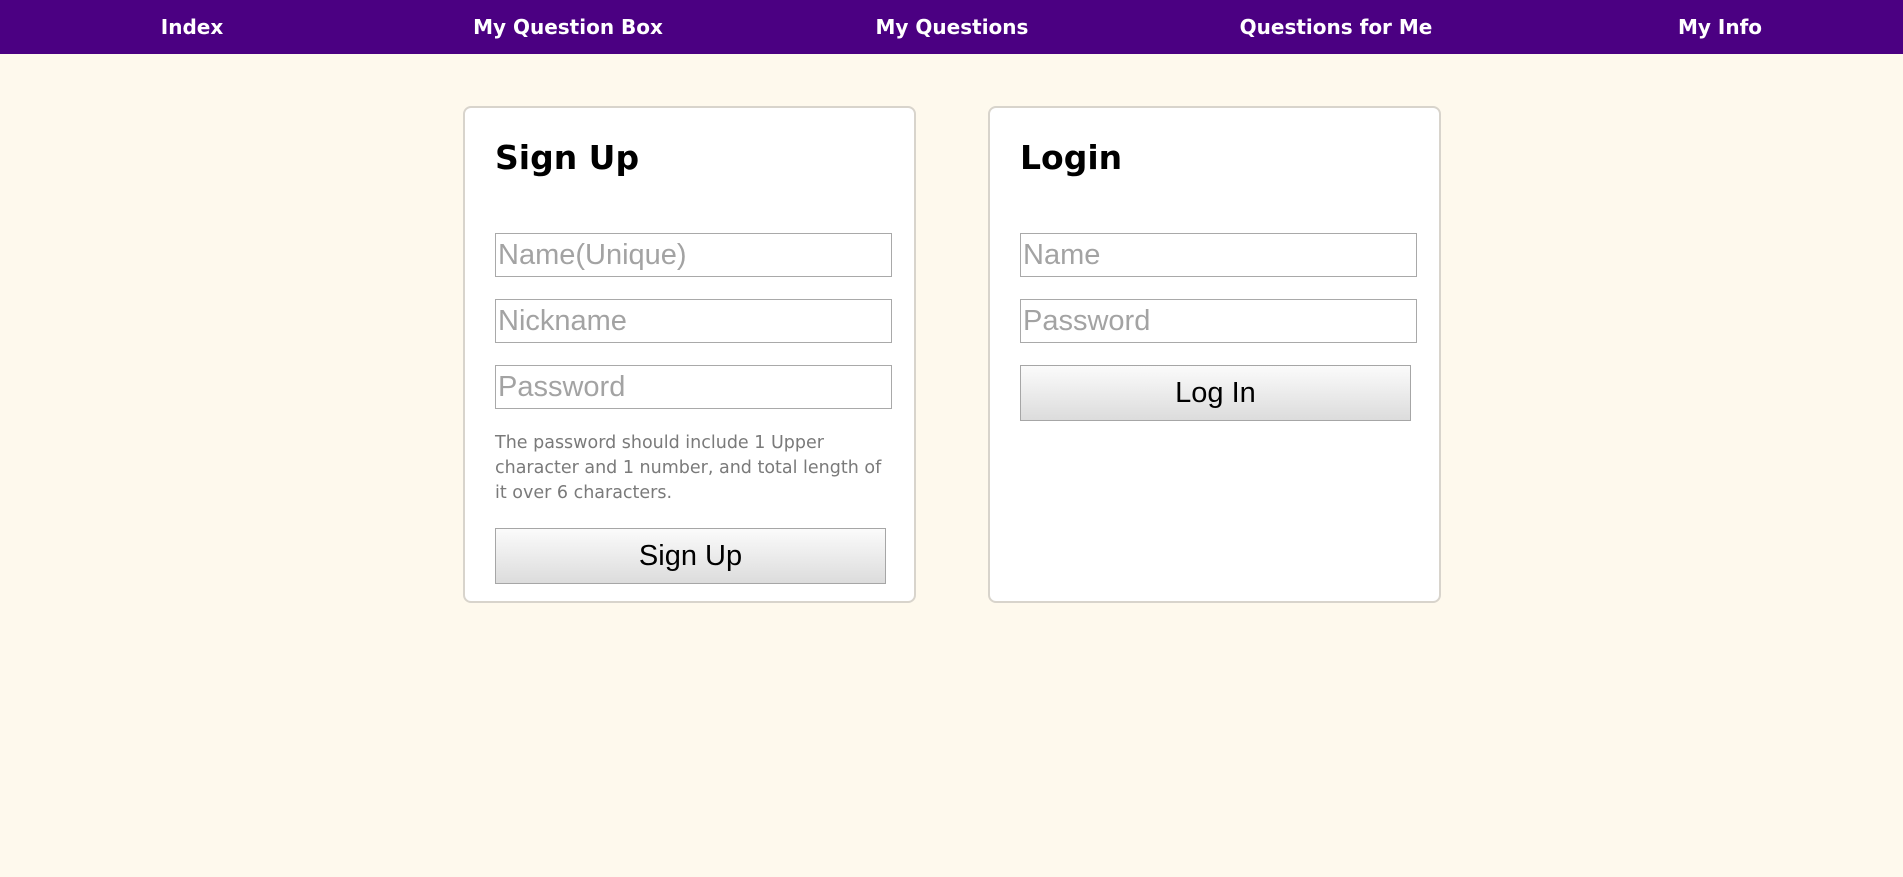 Image resolution: width=1903 pixels, height=877 pixels. What do you see at coordinates (1214, 354) in the screenshot?
I see `login-card: Login Log In` at bounding box center [1214, 354].